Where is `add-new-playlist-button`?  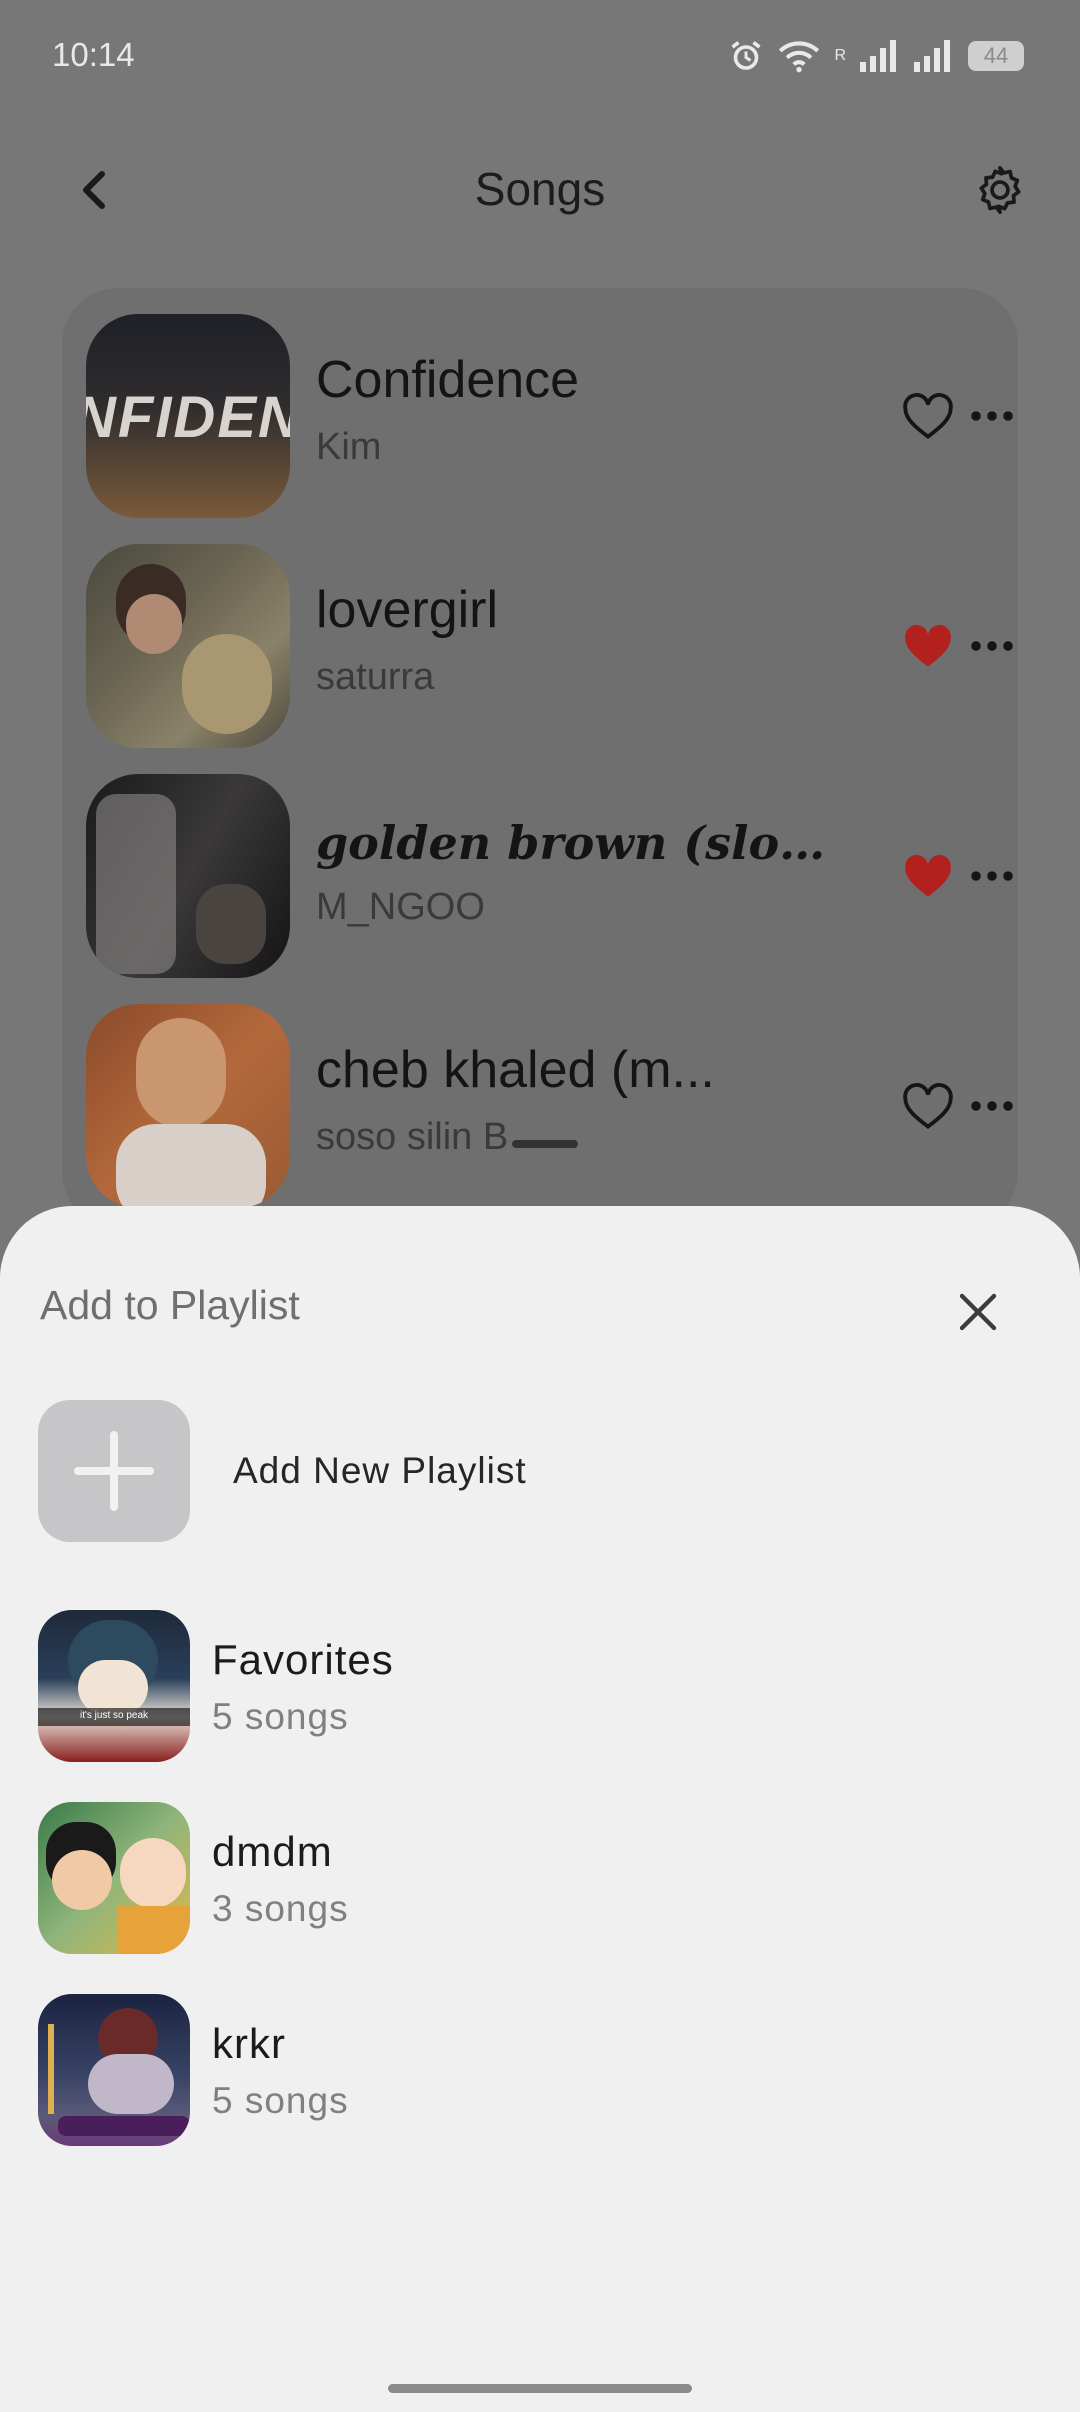
add-new-playlist-button is located at coordinates (114, 1471).